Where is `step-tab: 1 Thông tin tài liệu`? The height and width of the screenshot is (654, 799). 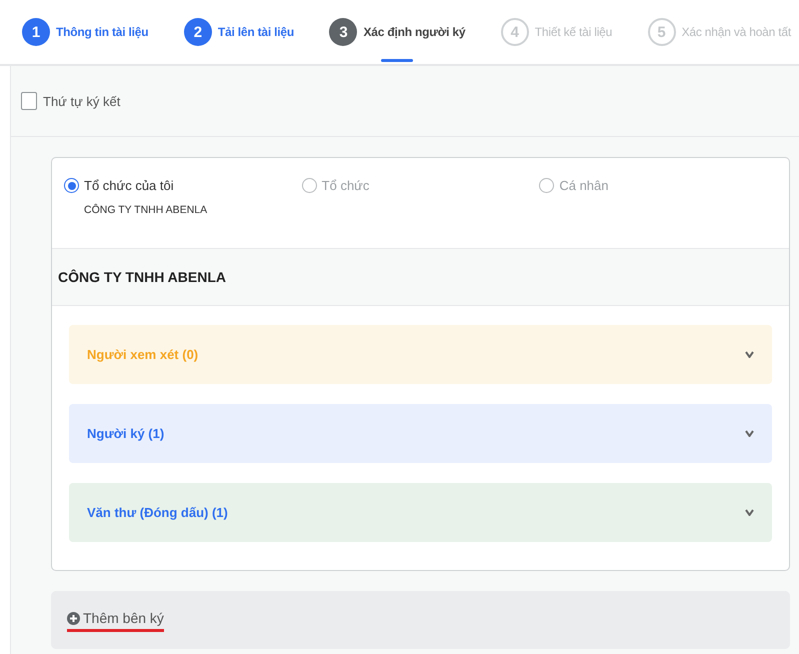
step-tab: 1 Thông tin tài liệu is located at coordinates (85, 32).